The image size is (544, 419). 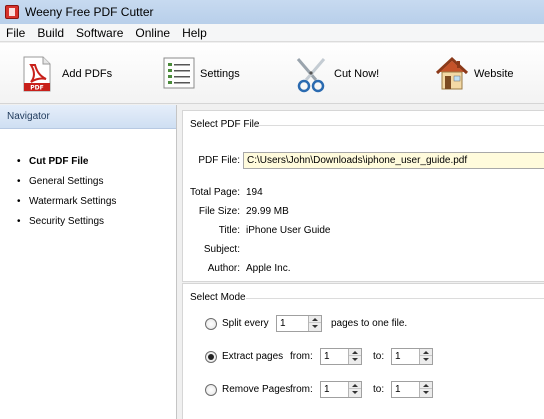 I want to click on add-pdfs-button: PDF Add PDFs, so click(x=67, y=73).